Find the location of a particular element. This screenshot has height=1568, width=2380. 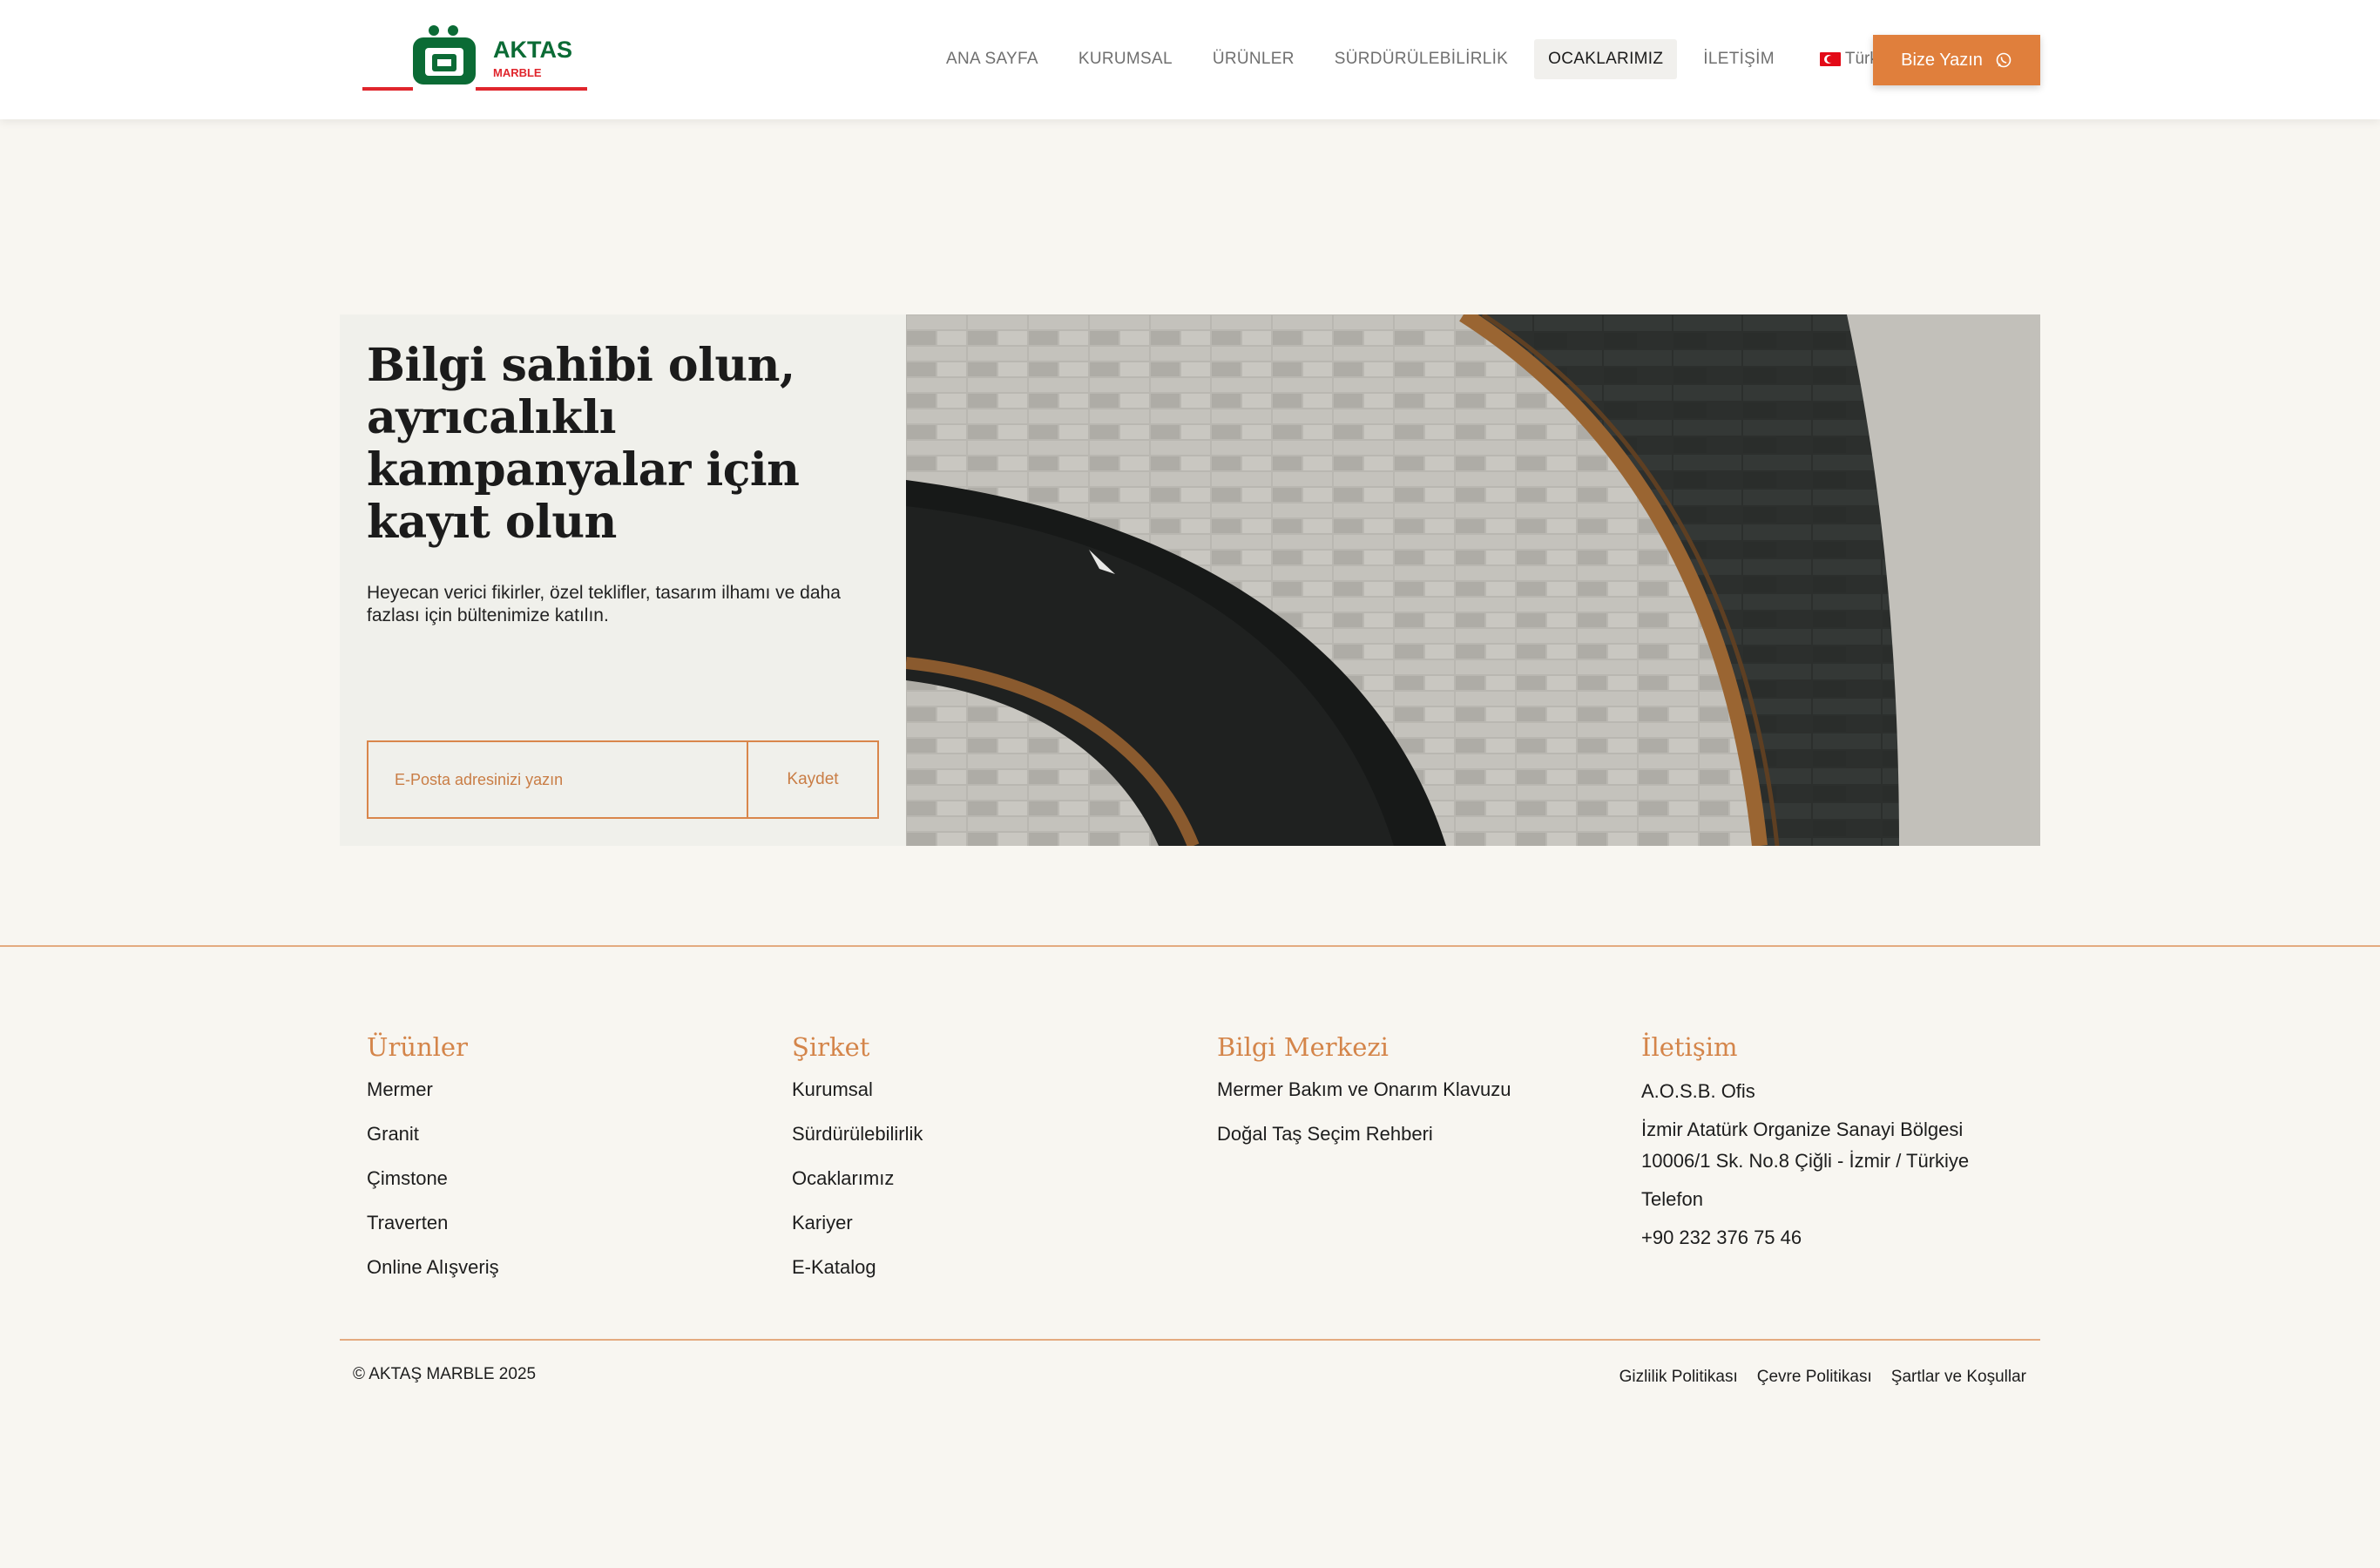

whatsapp-icon is located at coordinates (2004, 60).